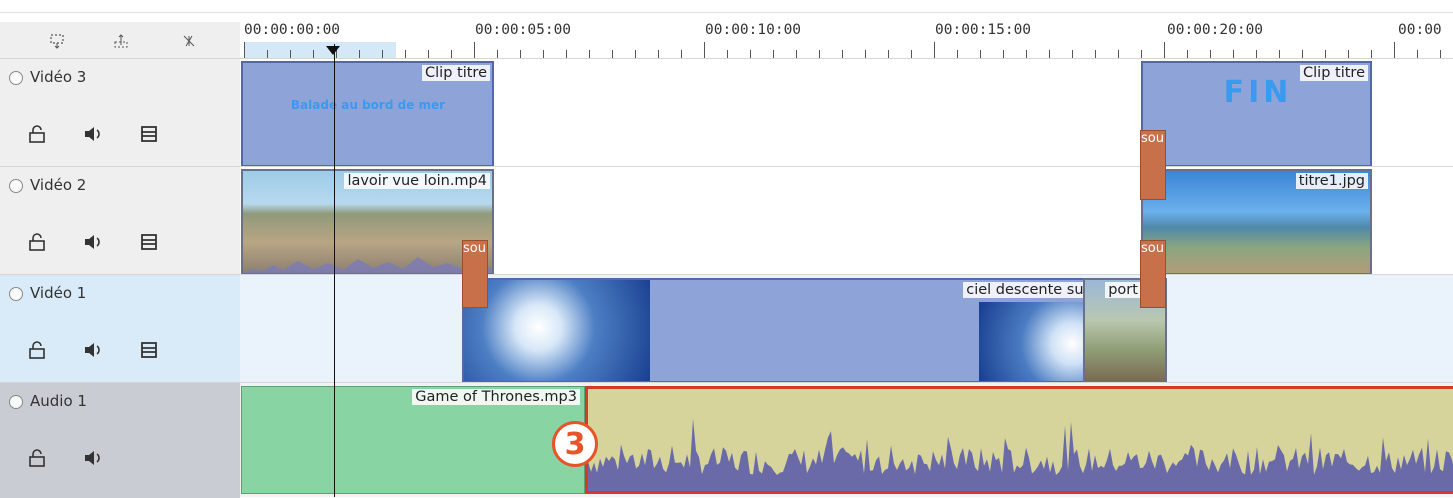 This screenshot has width=1453, height=498. Describe the element at coordinates (1258, 92) in the screenshot. I see `title-clip-text: FIN` at that location.